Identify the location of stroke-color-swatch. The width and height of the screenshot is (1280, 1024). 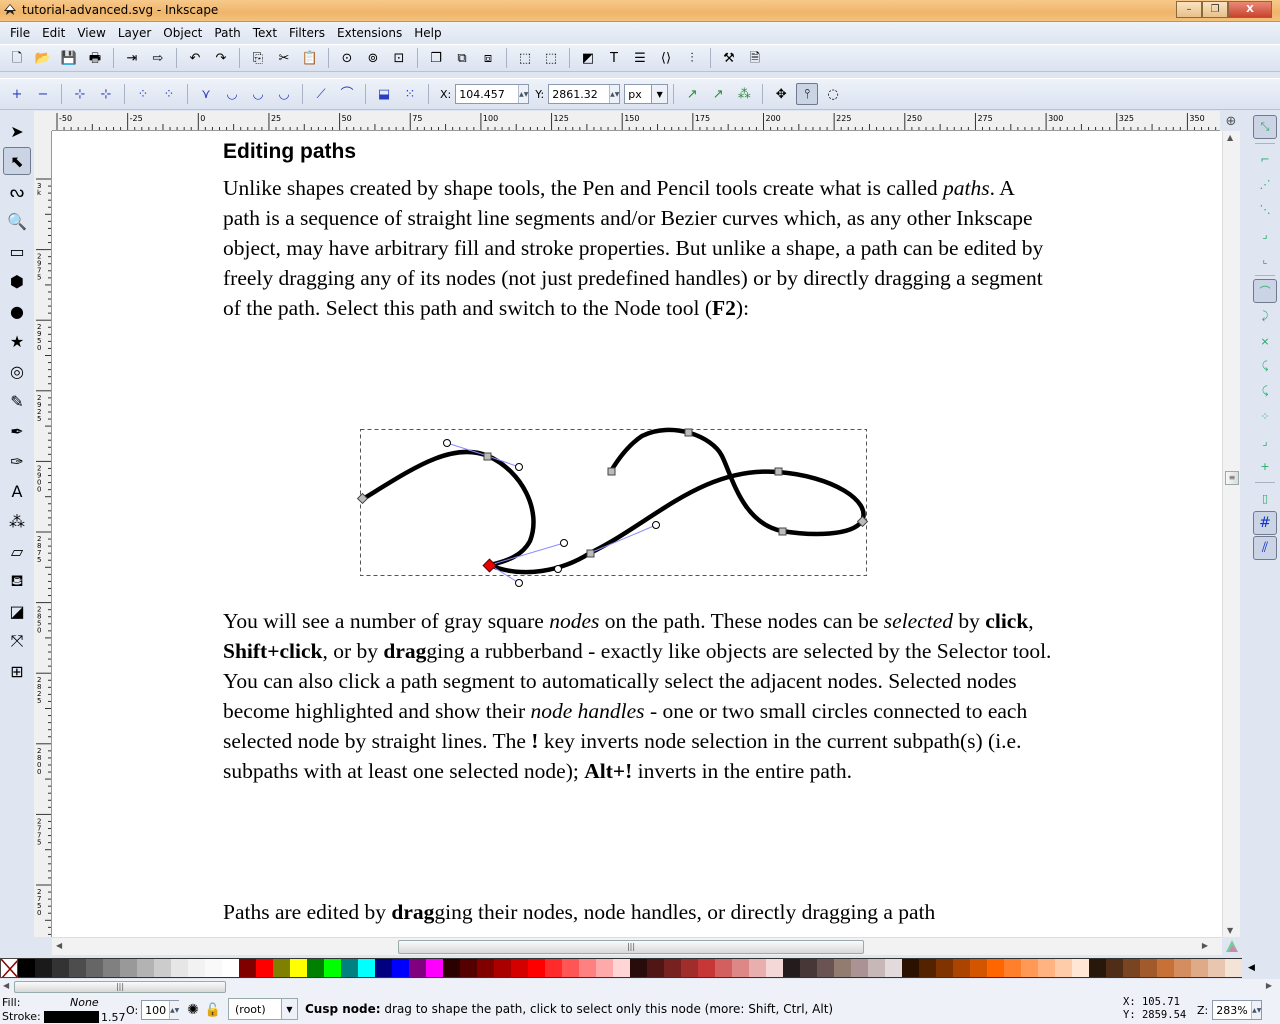
(71, 1017).